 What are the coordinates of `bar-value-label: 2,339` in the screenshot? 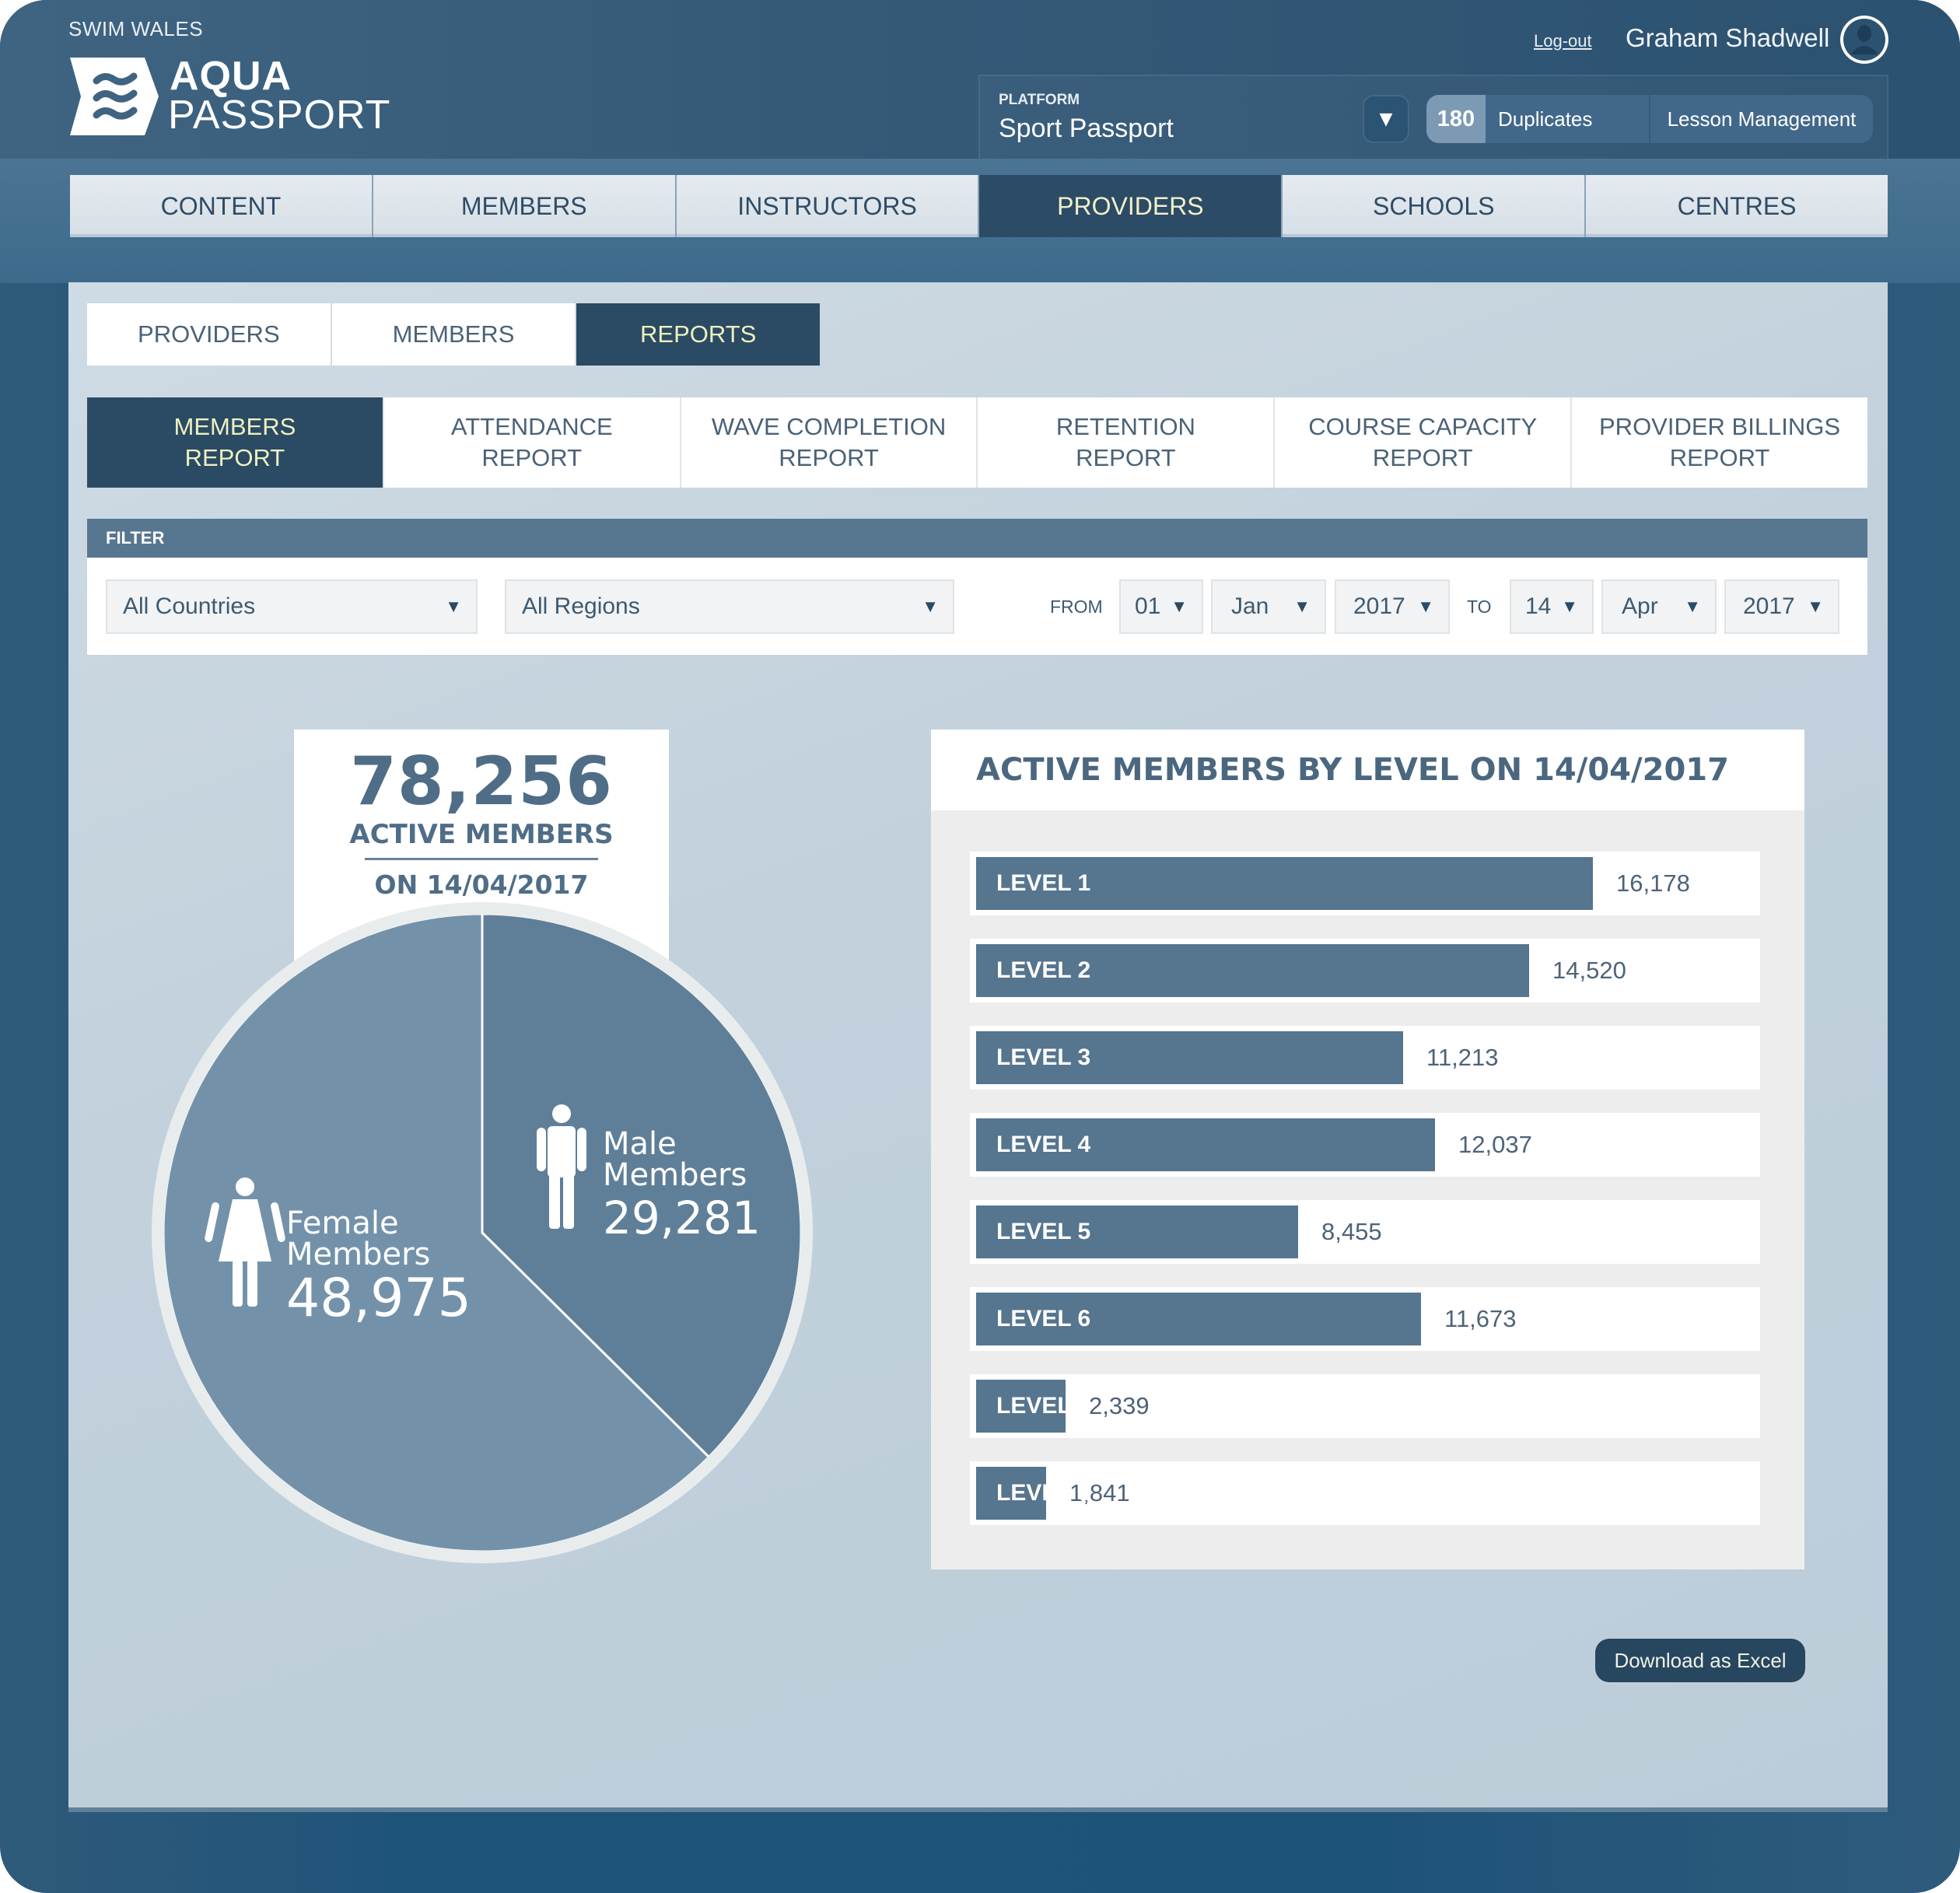 It's located at (1119, 1405).